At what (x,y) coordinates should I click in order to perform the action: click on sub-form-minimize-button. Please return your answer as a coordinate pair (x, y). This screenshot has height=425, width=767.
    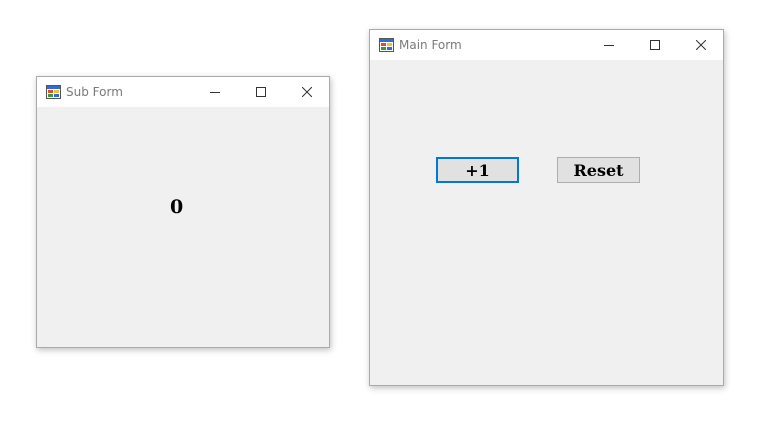
    Looking at the image, I should click on (215, 92).